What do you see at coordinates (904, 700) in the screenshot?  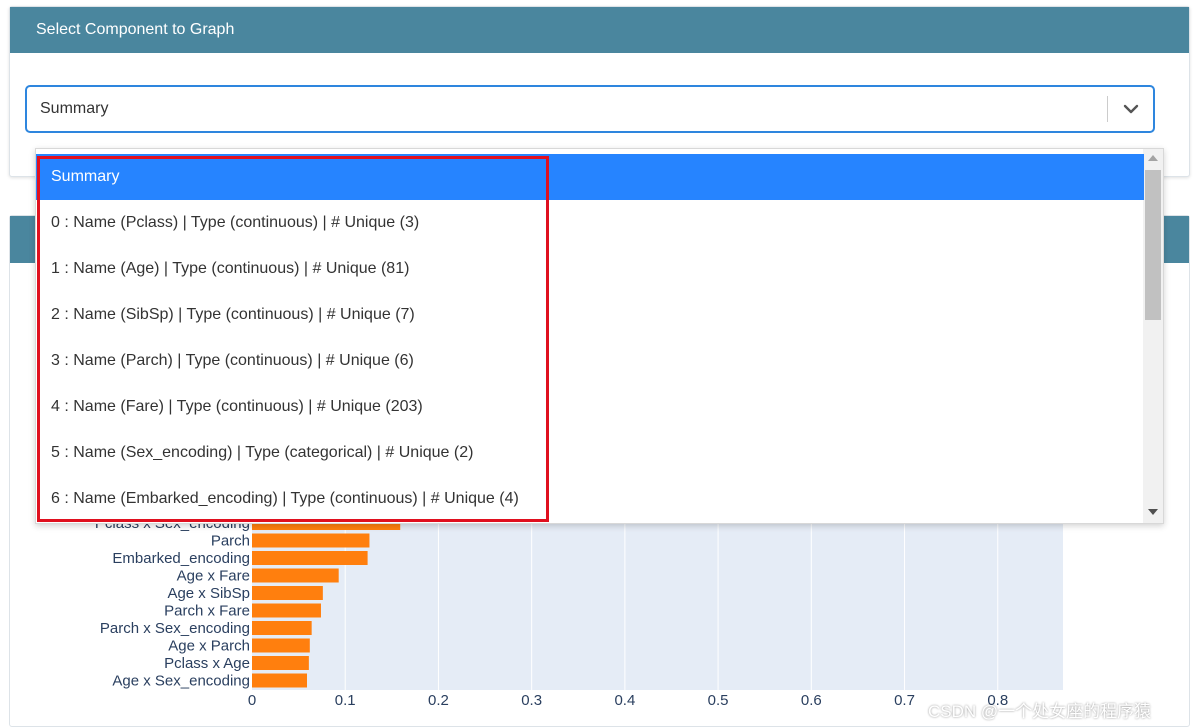 I see `x-tick-label: 0.7` at bounding box center [904, 700].